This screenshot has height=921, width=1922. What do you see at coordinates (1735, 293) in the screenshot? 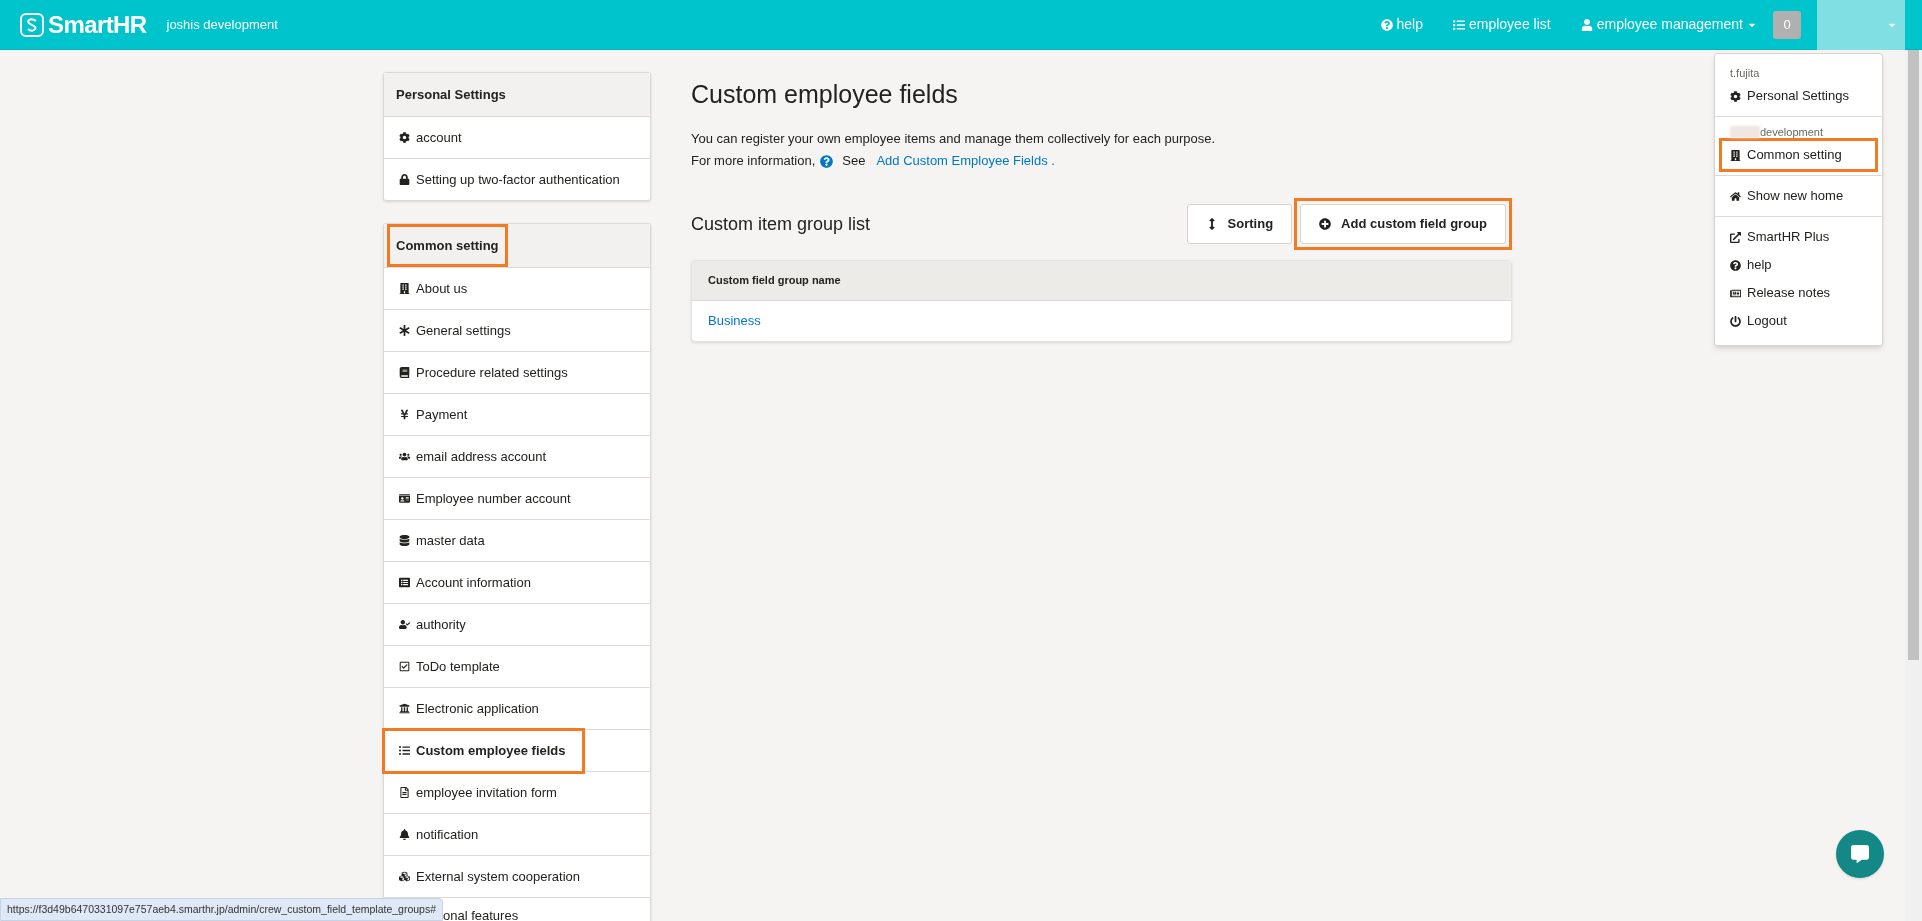
I see `newspaper-icon` at bounding box center [1735, 293].